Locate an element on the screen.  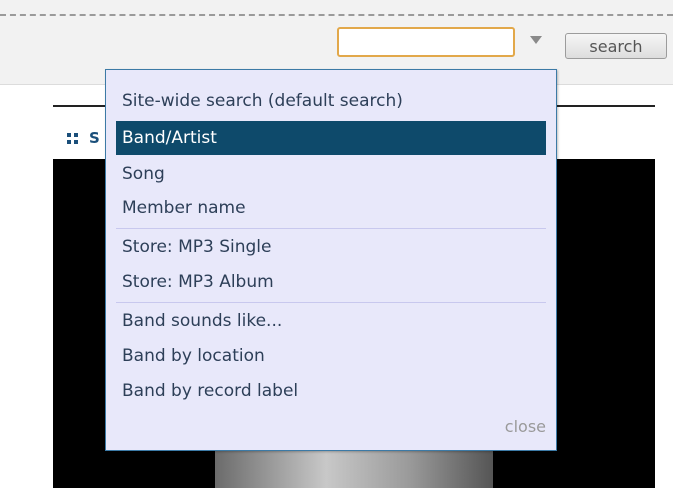
menu-item-member-name: Member name is located at coordinates (331, 208).